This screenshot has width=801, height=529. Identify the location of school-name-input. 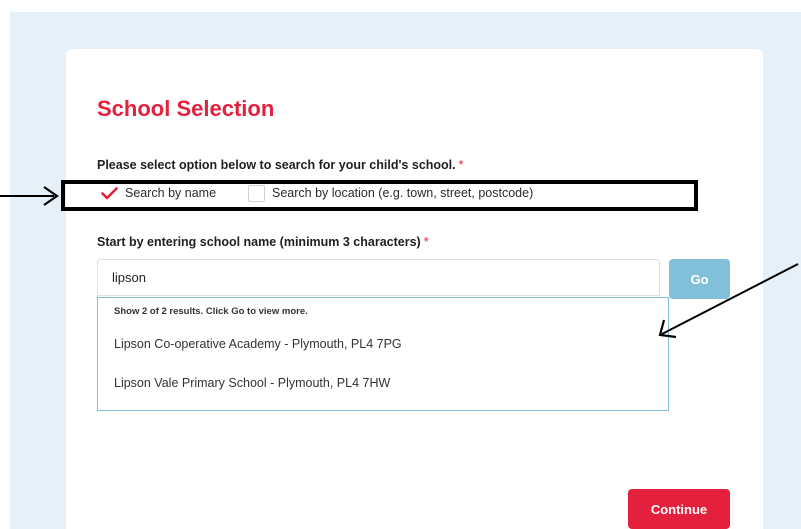
(378, 277).